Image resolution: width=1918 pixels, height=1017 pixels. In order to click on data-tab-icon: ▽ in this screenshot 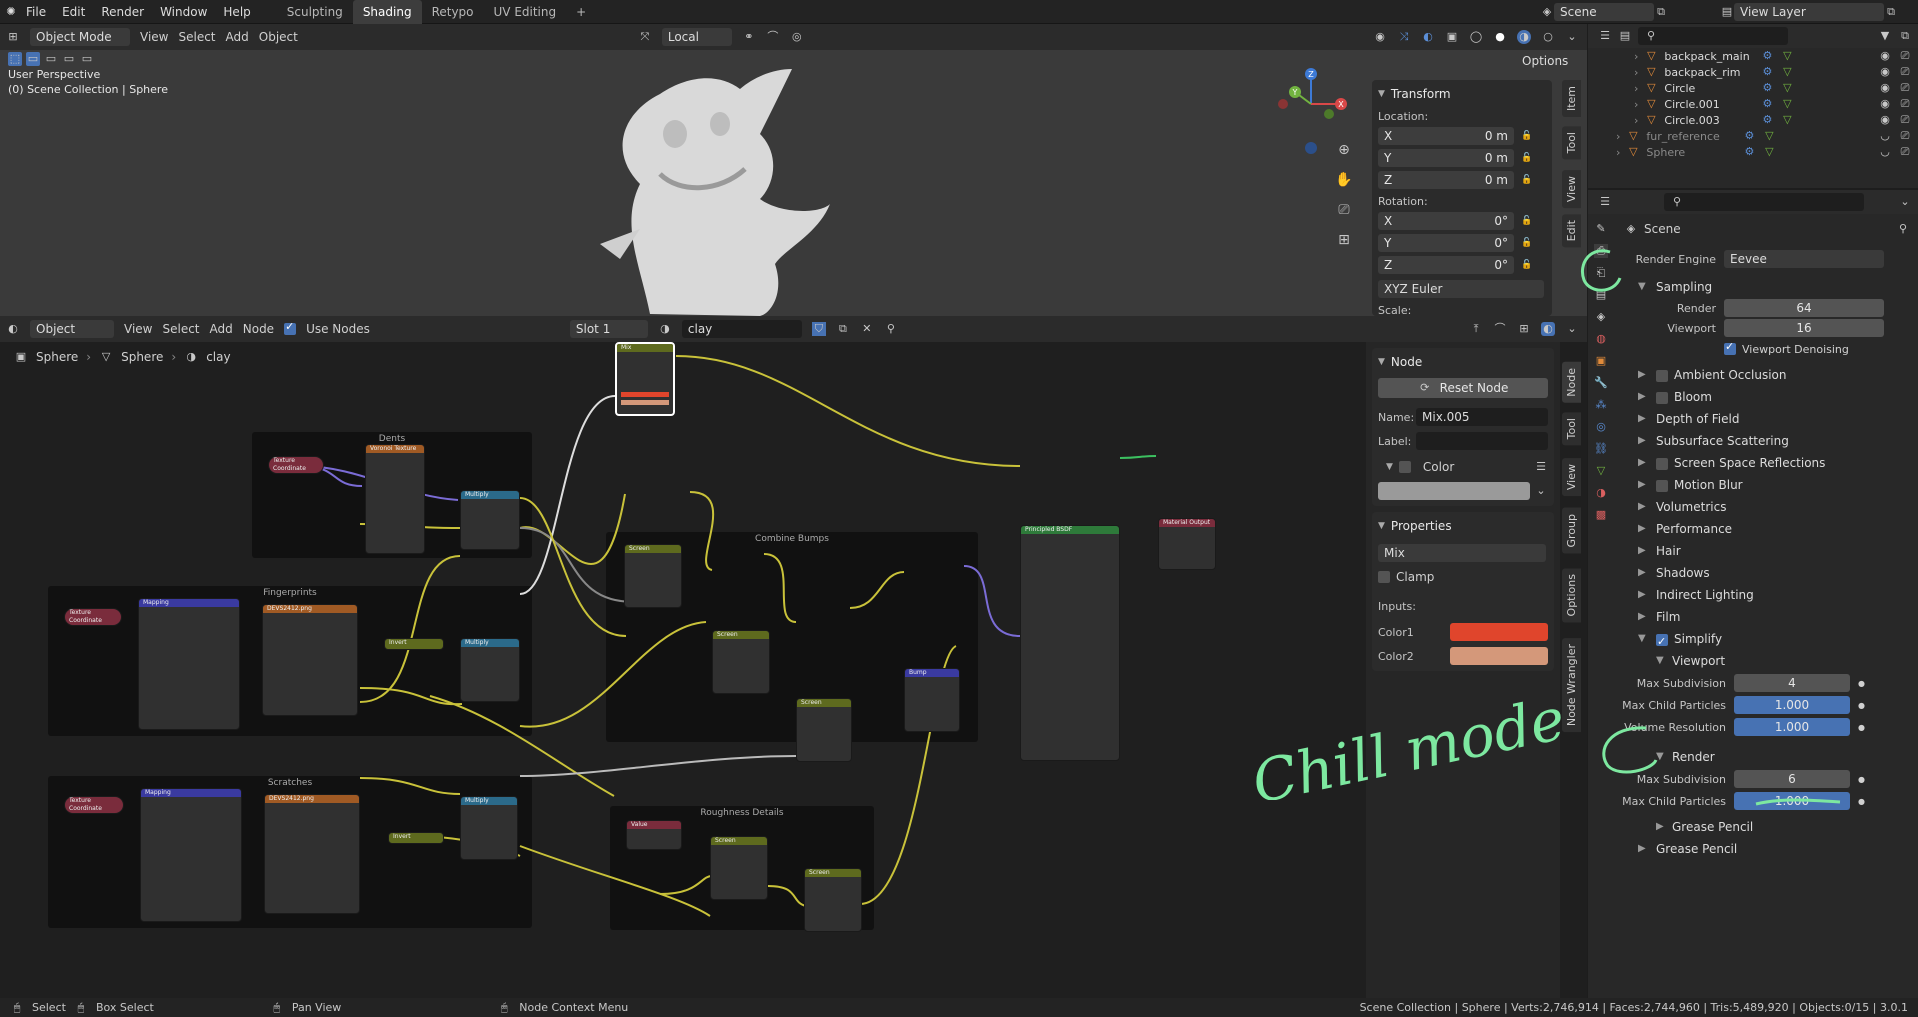, I will do `click(1601, 471)`.